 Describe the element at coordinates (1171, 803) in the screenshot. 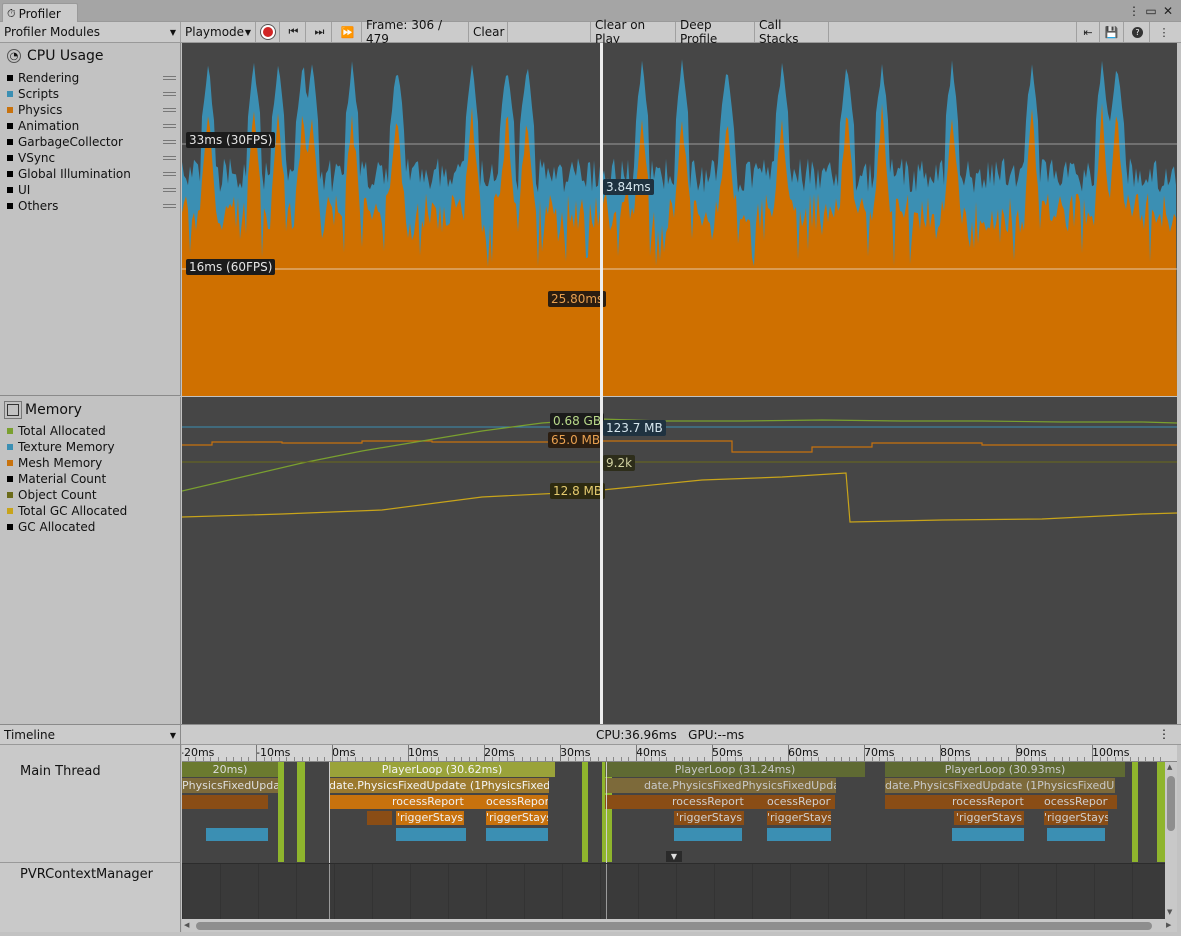

I see `vertical-scroll-thumb` at that location.